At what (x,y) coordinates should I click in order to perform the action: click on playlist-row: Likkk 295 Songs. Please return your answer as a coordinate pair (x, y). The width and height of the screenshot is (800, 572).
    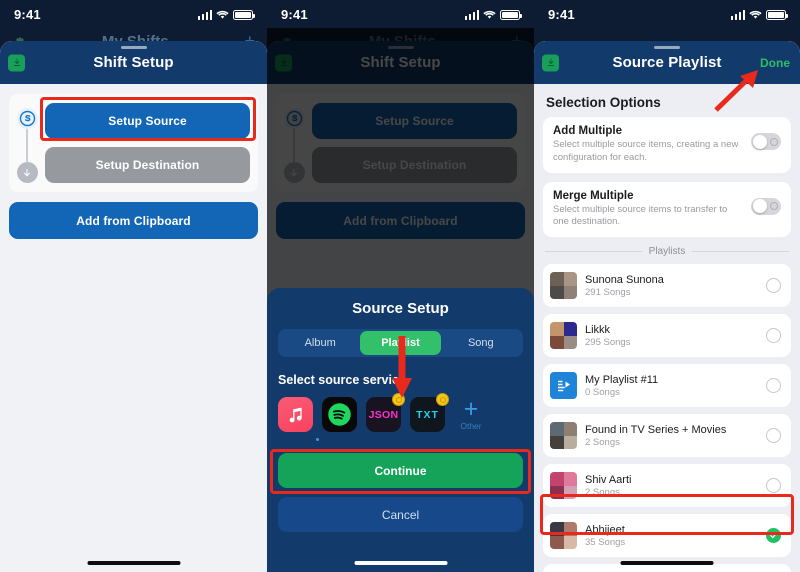
    Looking at the image, I should click on (667, 336).